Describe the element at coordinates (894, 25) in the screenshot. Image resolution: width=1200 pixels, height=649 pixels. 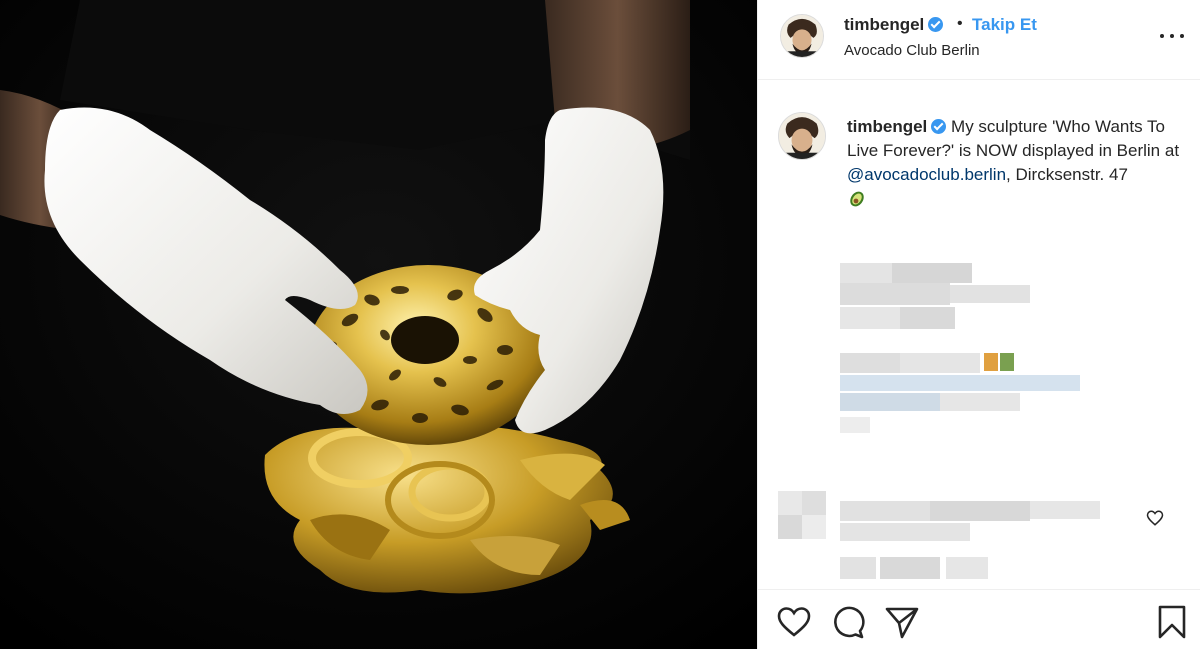
I see `post-author-username: timbengel` at that location.